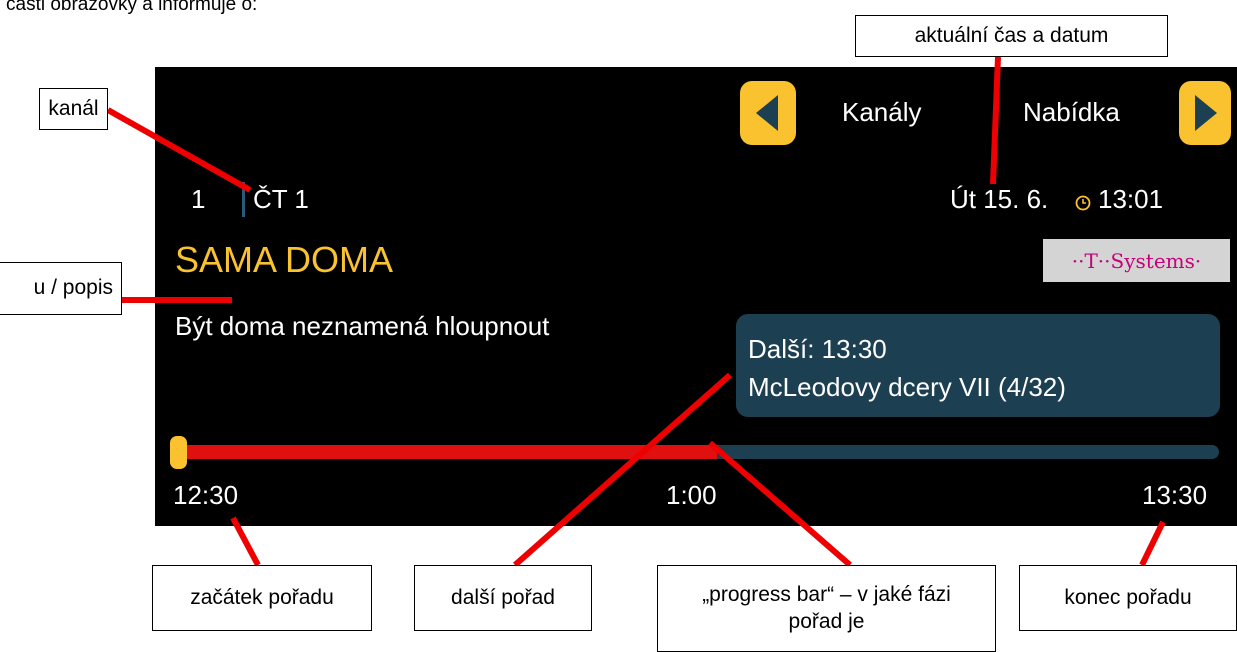  I want to click on line-end, so click(1152, 543).